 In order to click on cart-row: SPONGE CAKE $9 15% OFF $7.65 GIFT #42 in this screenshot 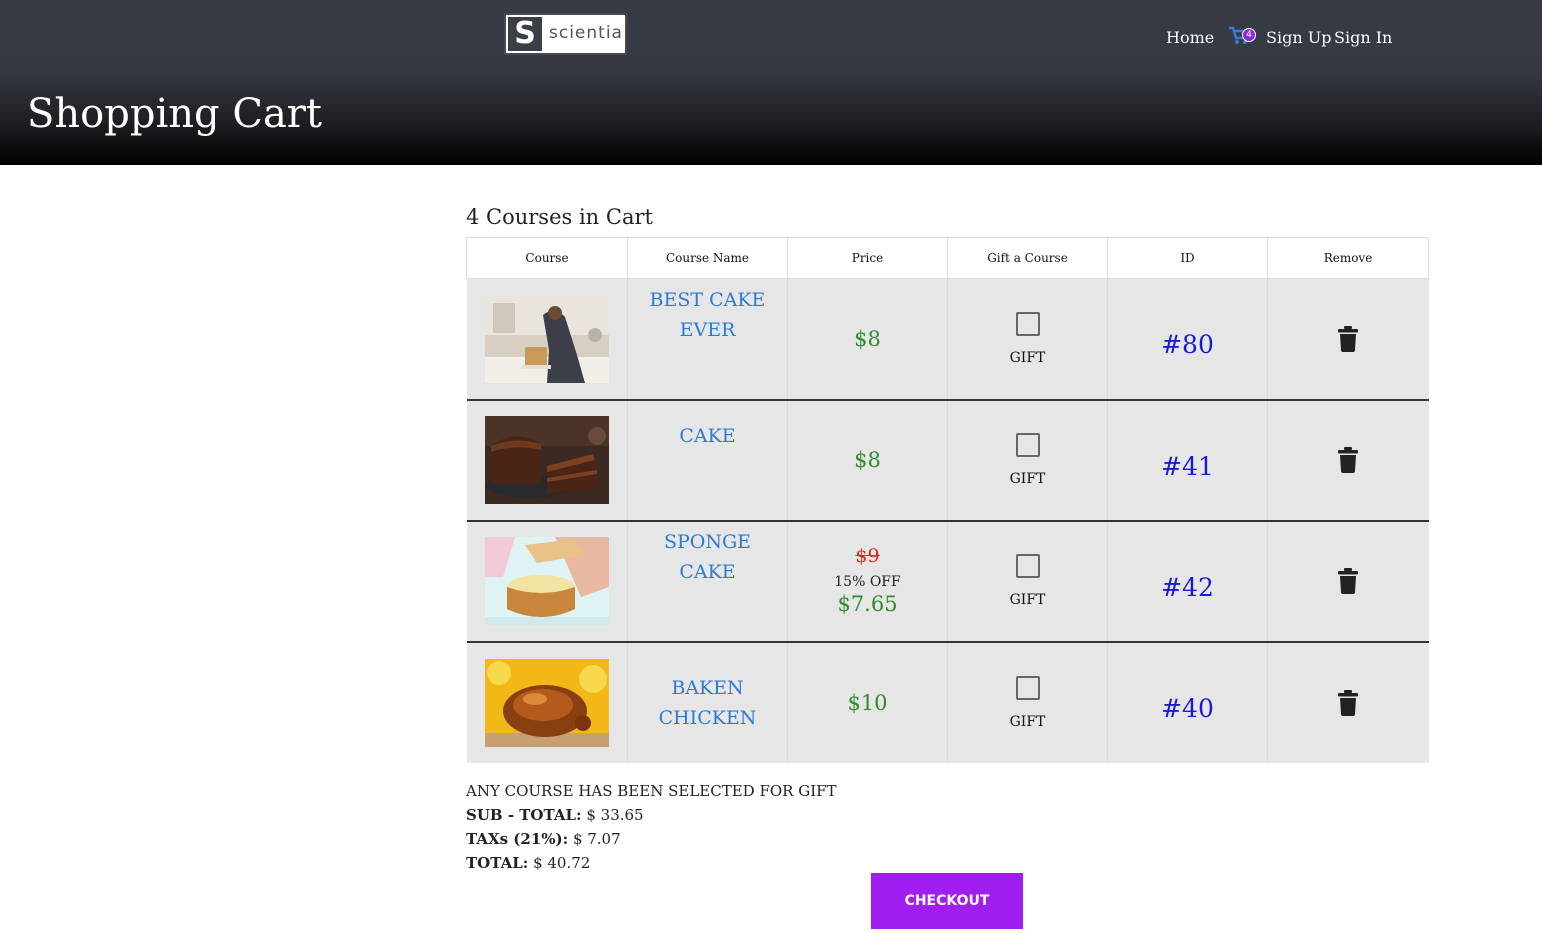, I will do `click(947, 580)`.